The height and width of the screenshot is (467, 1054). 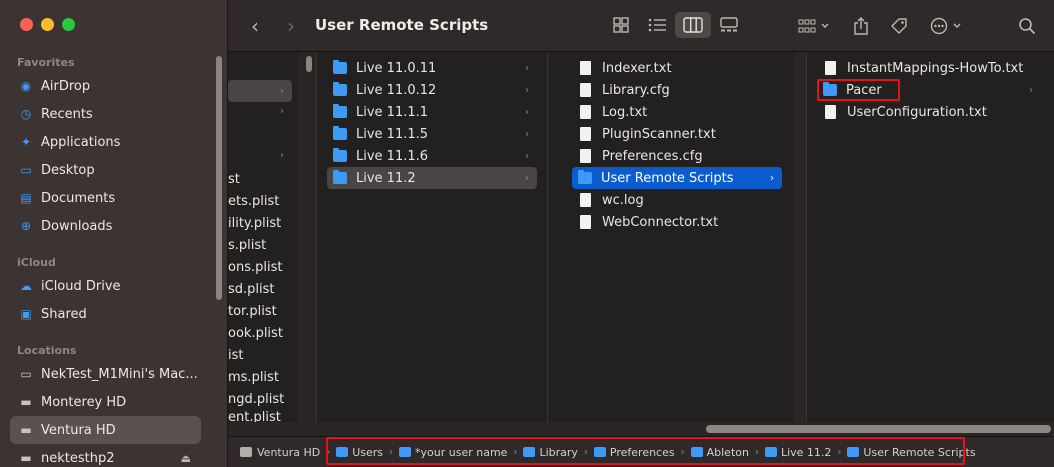 What do you see at coordinates (392, 112) in the screenshot?
I see `folder-name: Live 11.1.1` at bounding box center [392, 112].